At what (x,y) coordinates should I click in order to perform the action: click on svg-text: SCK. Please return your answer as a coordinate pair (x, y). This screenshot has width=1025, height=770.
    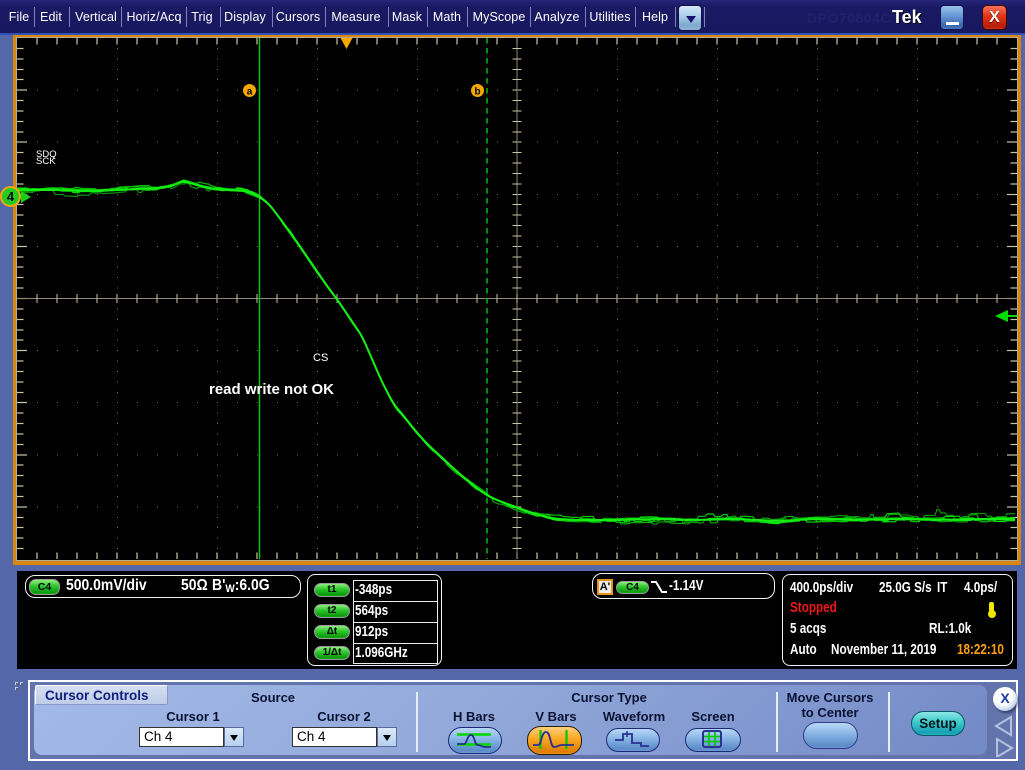
    Looking at the image, I should click on (46, 161).